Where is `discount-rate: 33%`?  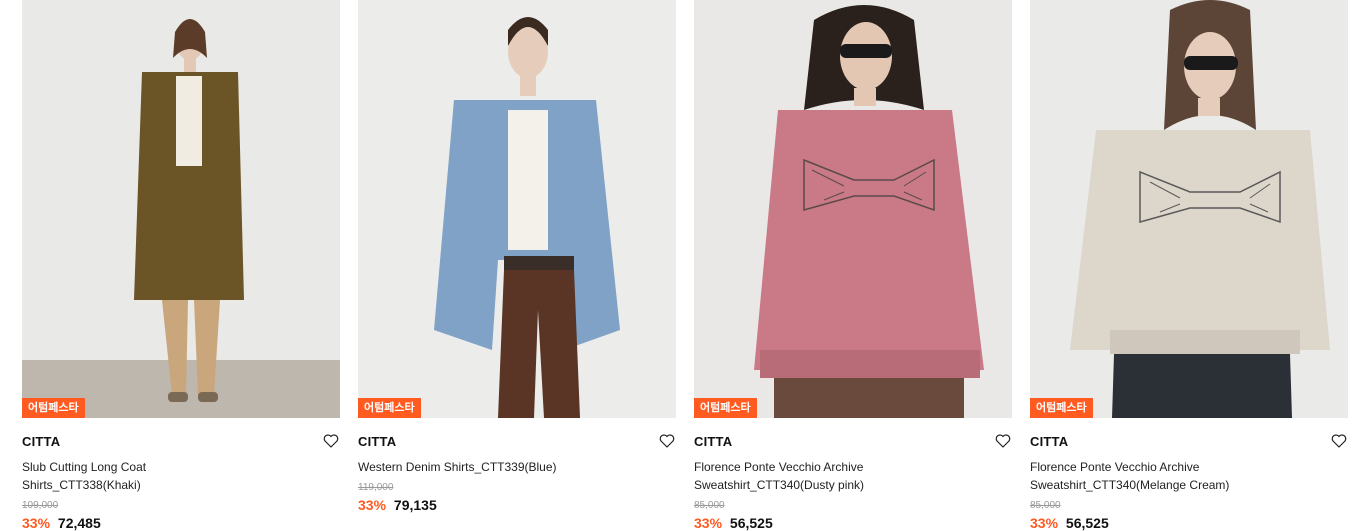
discount-rate: 33% is located at coordinates (372, 505).